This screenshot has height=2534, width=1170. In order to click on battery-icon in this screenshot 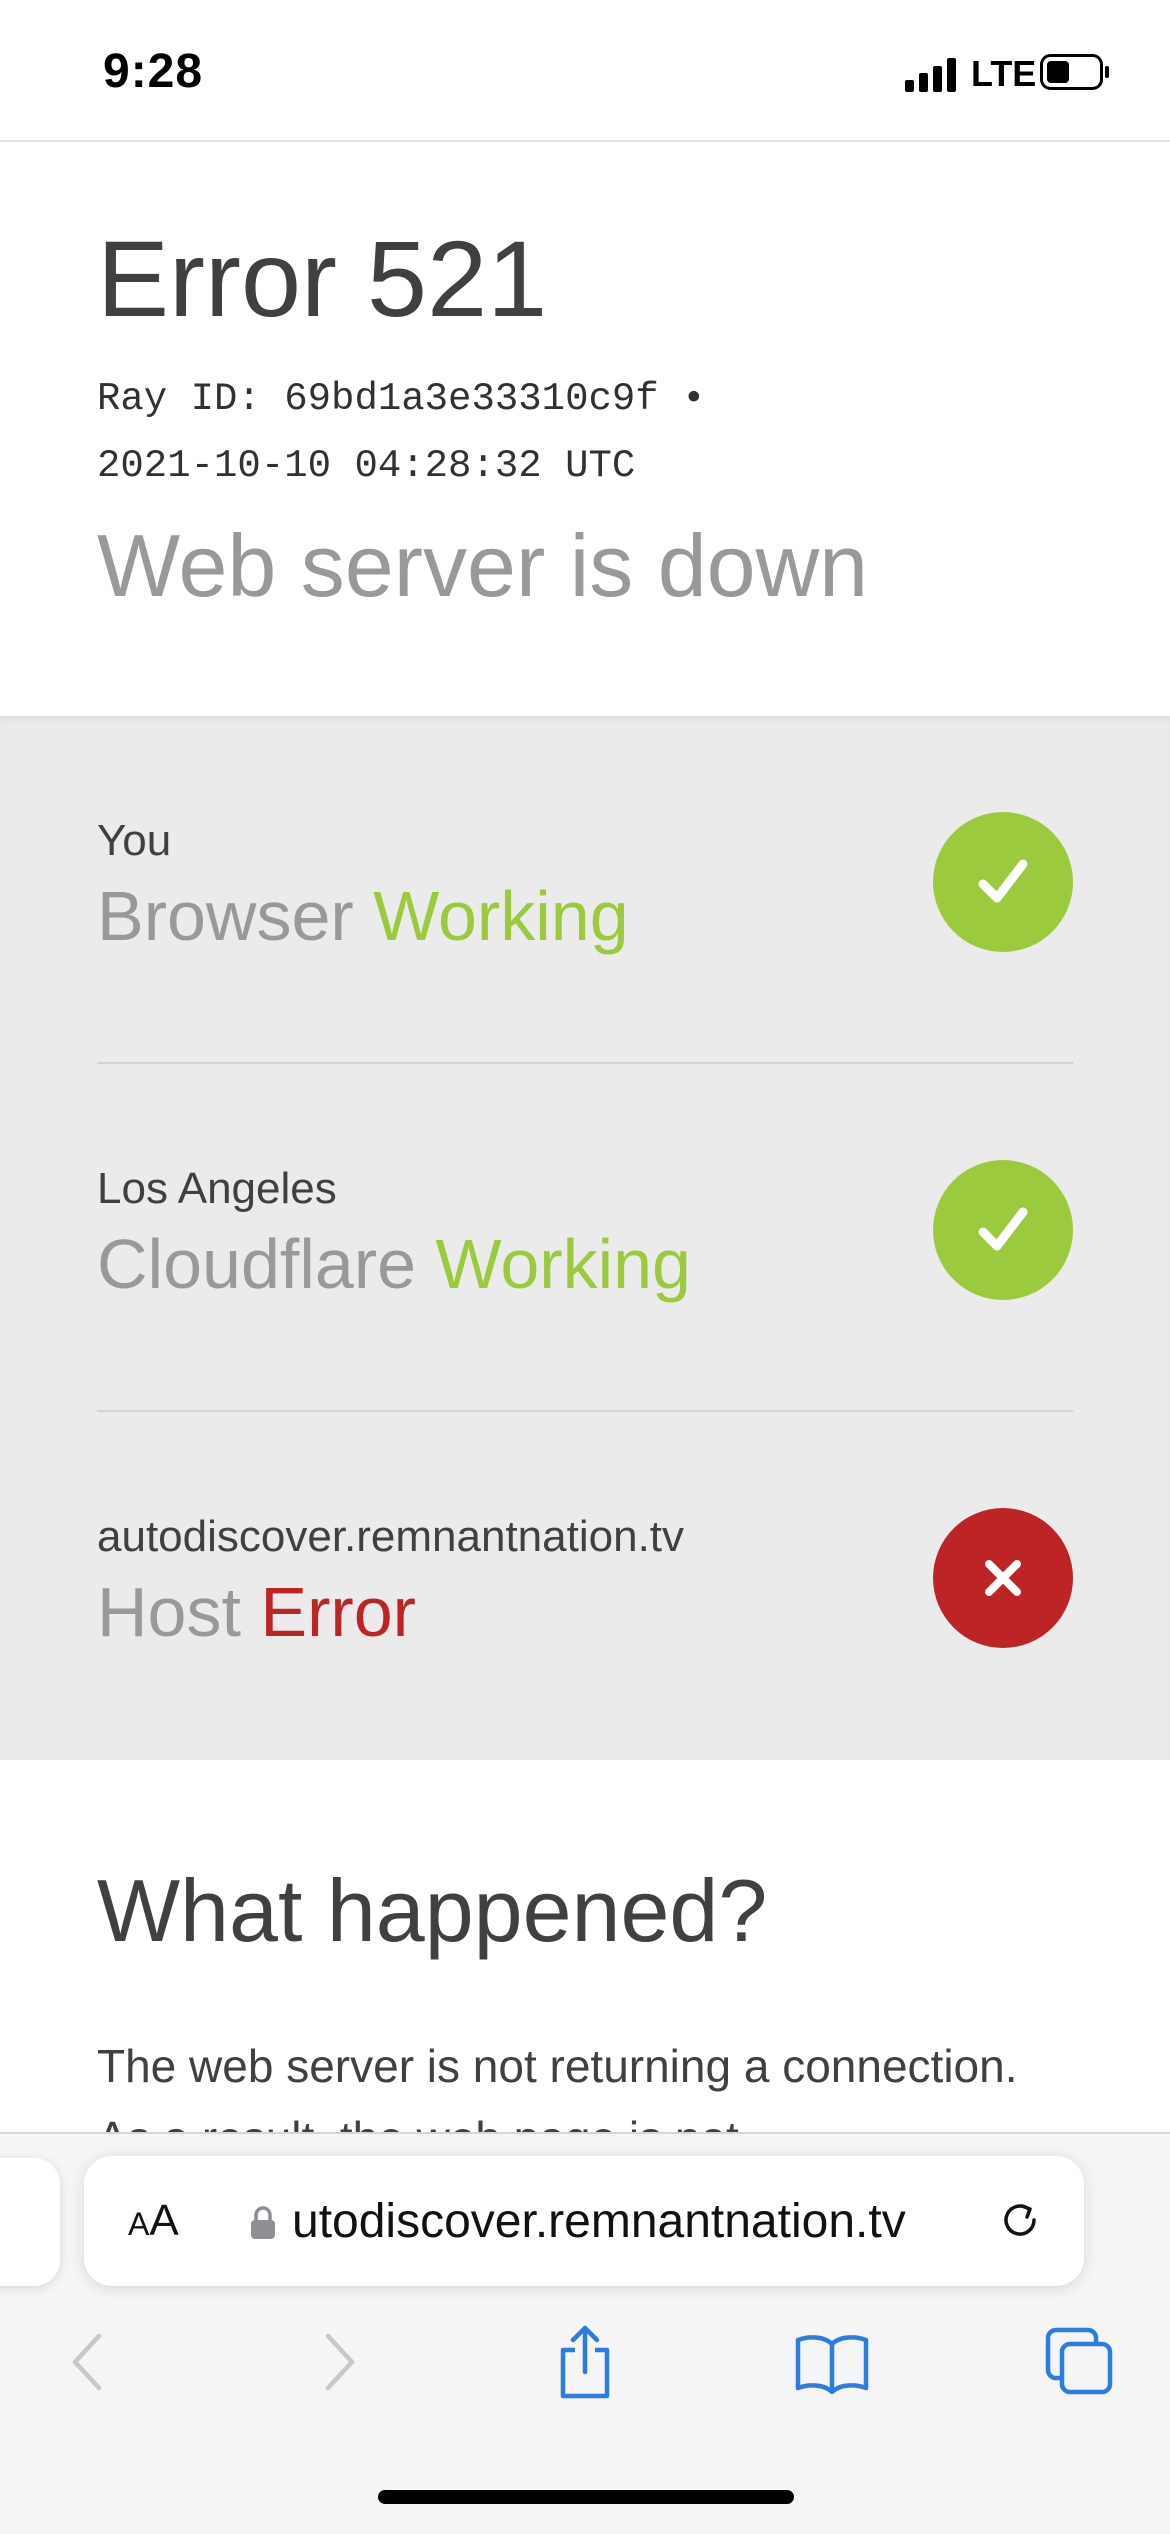, I will do `click(1074, 72)`.